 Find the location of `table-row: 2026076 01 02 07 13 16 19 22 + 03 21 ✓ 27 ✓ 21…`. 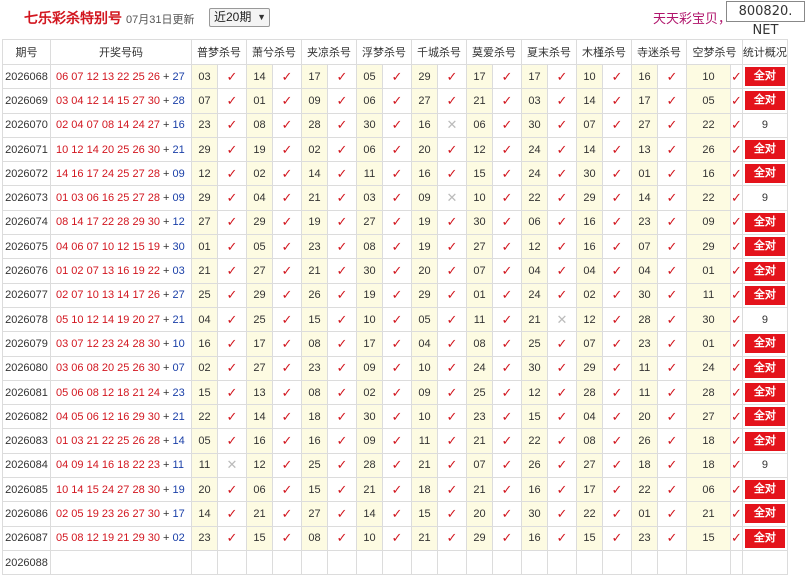

table-row: 2026076 01 02 07 13 16 19 22 + 03 21 ✓ 27 ✓ 21… is located at coordinates (395, 271).